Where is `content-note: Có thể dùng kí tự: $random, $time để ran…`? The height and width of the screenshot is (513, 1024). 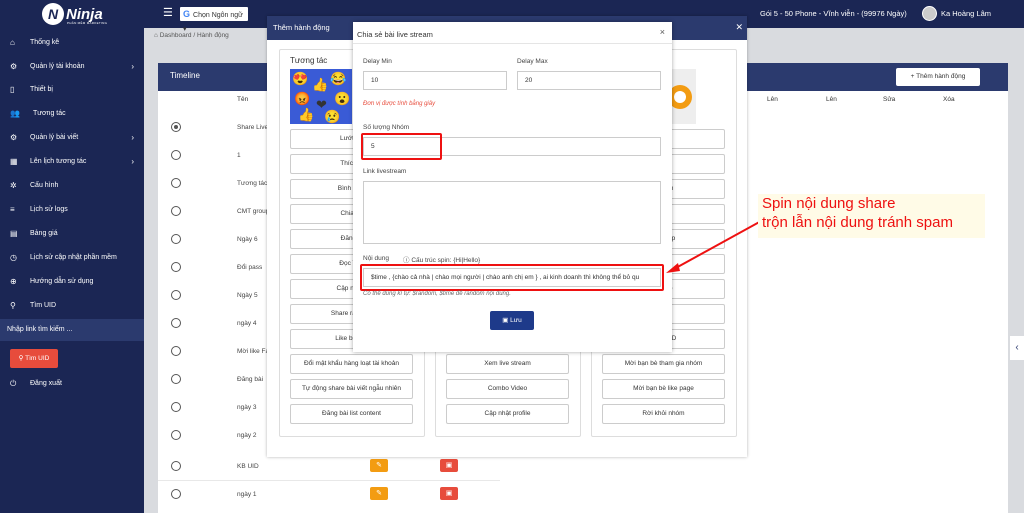 content-note: Có thể dùng kí tự: $random, $time để ran… is located at coordinates (437, 294).